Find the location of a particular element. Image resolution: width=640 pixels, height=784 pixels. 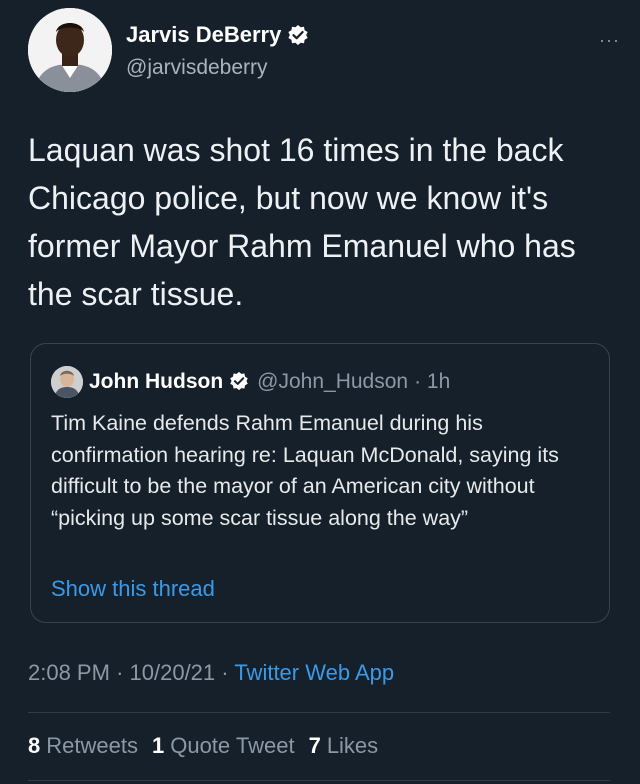

tweet-stats: 8 Retweets 1 Quote Tweet 7 Likes is located at coordinates (203, 746).